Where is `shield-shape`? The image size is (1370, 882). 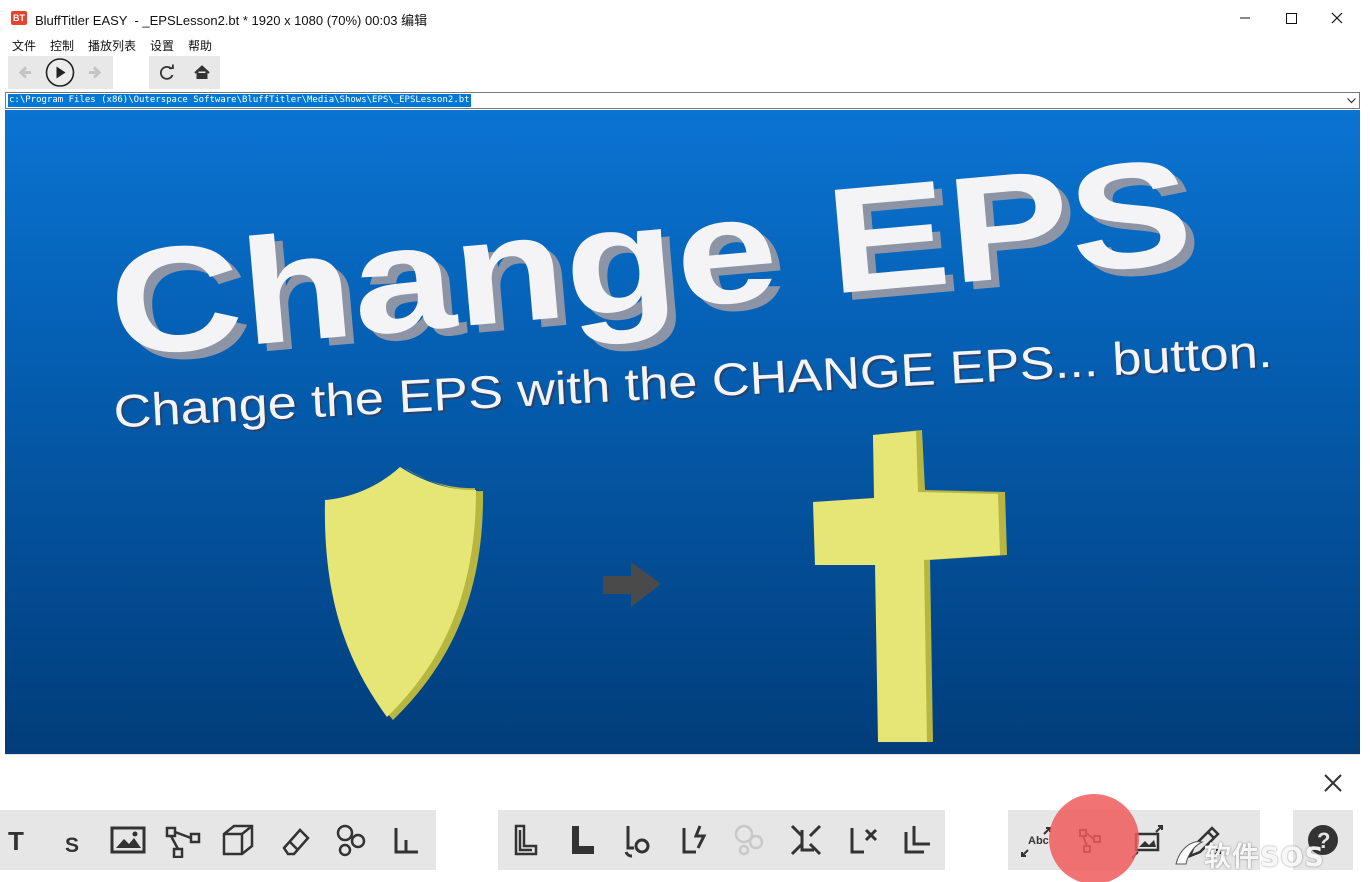
shield-shape is located at coordinates (404, 593).